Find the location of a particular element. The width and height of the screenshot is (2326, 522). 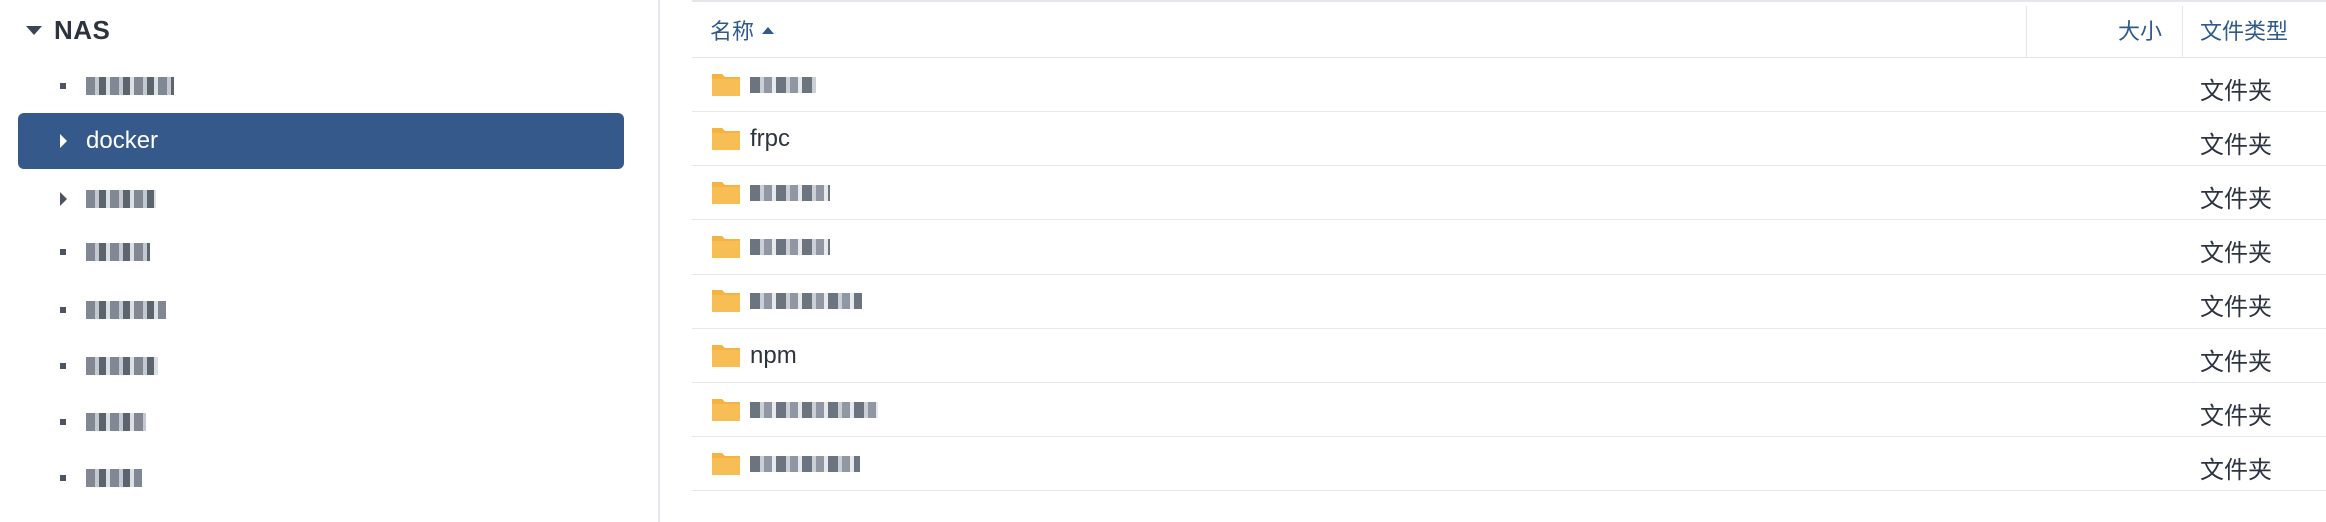

file-name: frpc is located at coordinates (770, 138).